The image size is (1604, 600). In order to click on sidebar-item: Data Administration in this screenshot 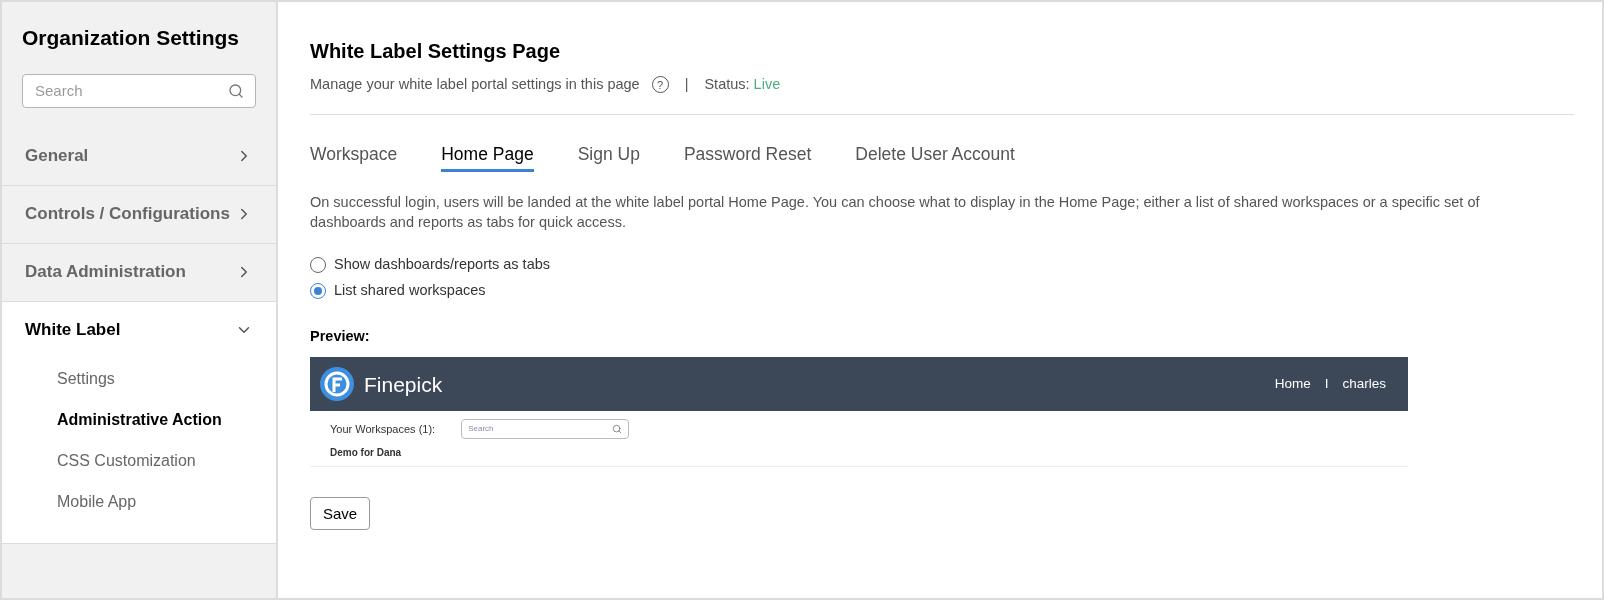, I will do `click(139, 272)`.